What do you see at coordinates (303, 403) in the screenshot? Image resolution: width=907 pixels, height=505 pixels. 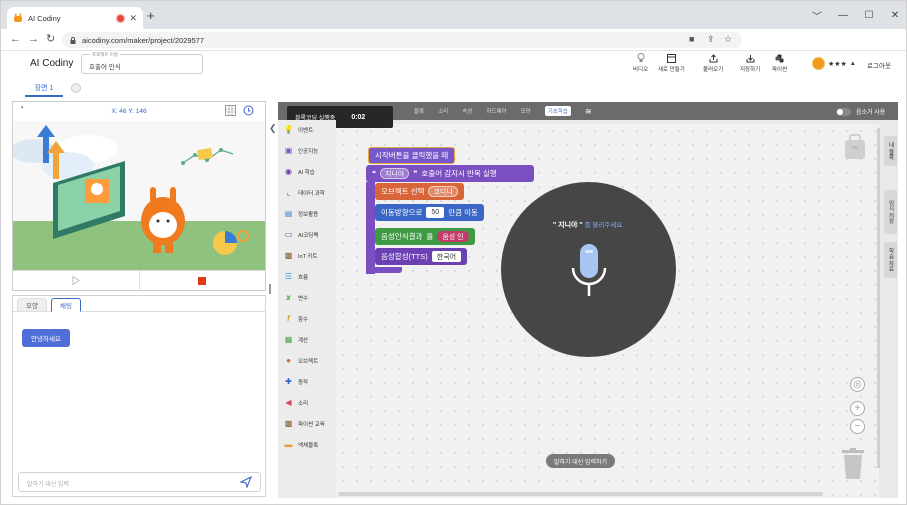 I see `category-label: 소리` at bounding box center [303, 403].